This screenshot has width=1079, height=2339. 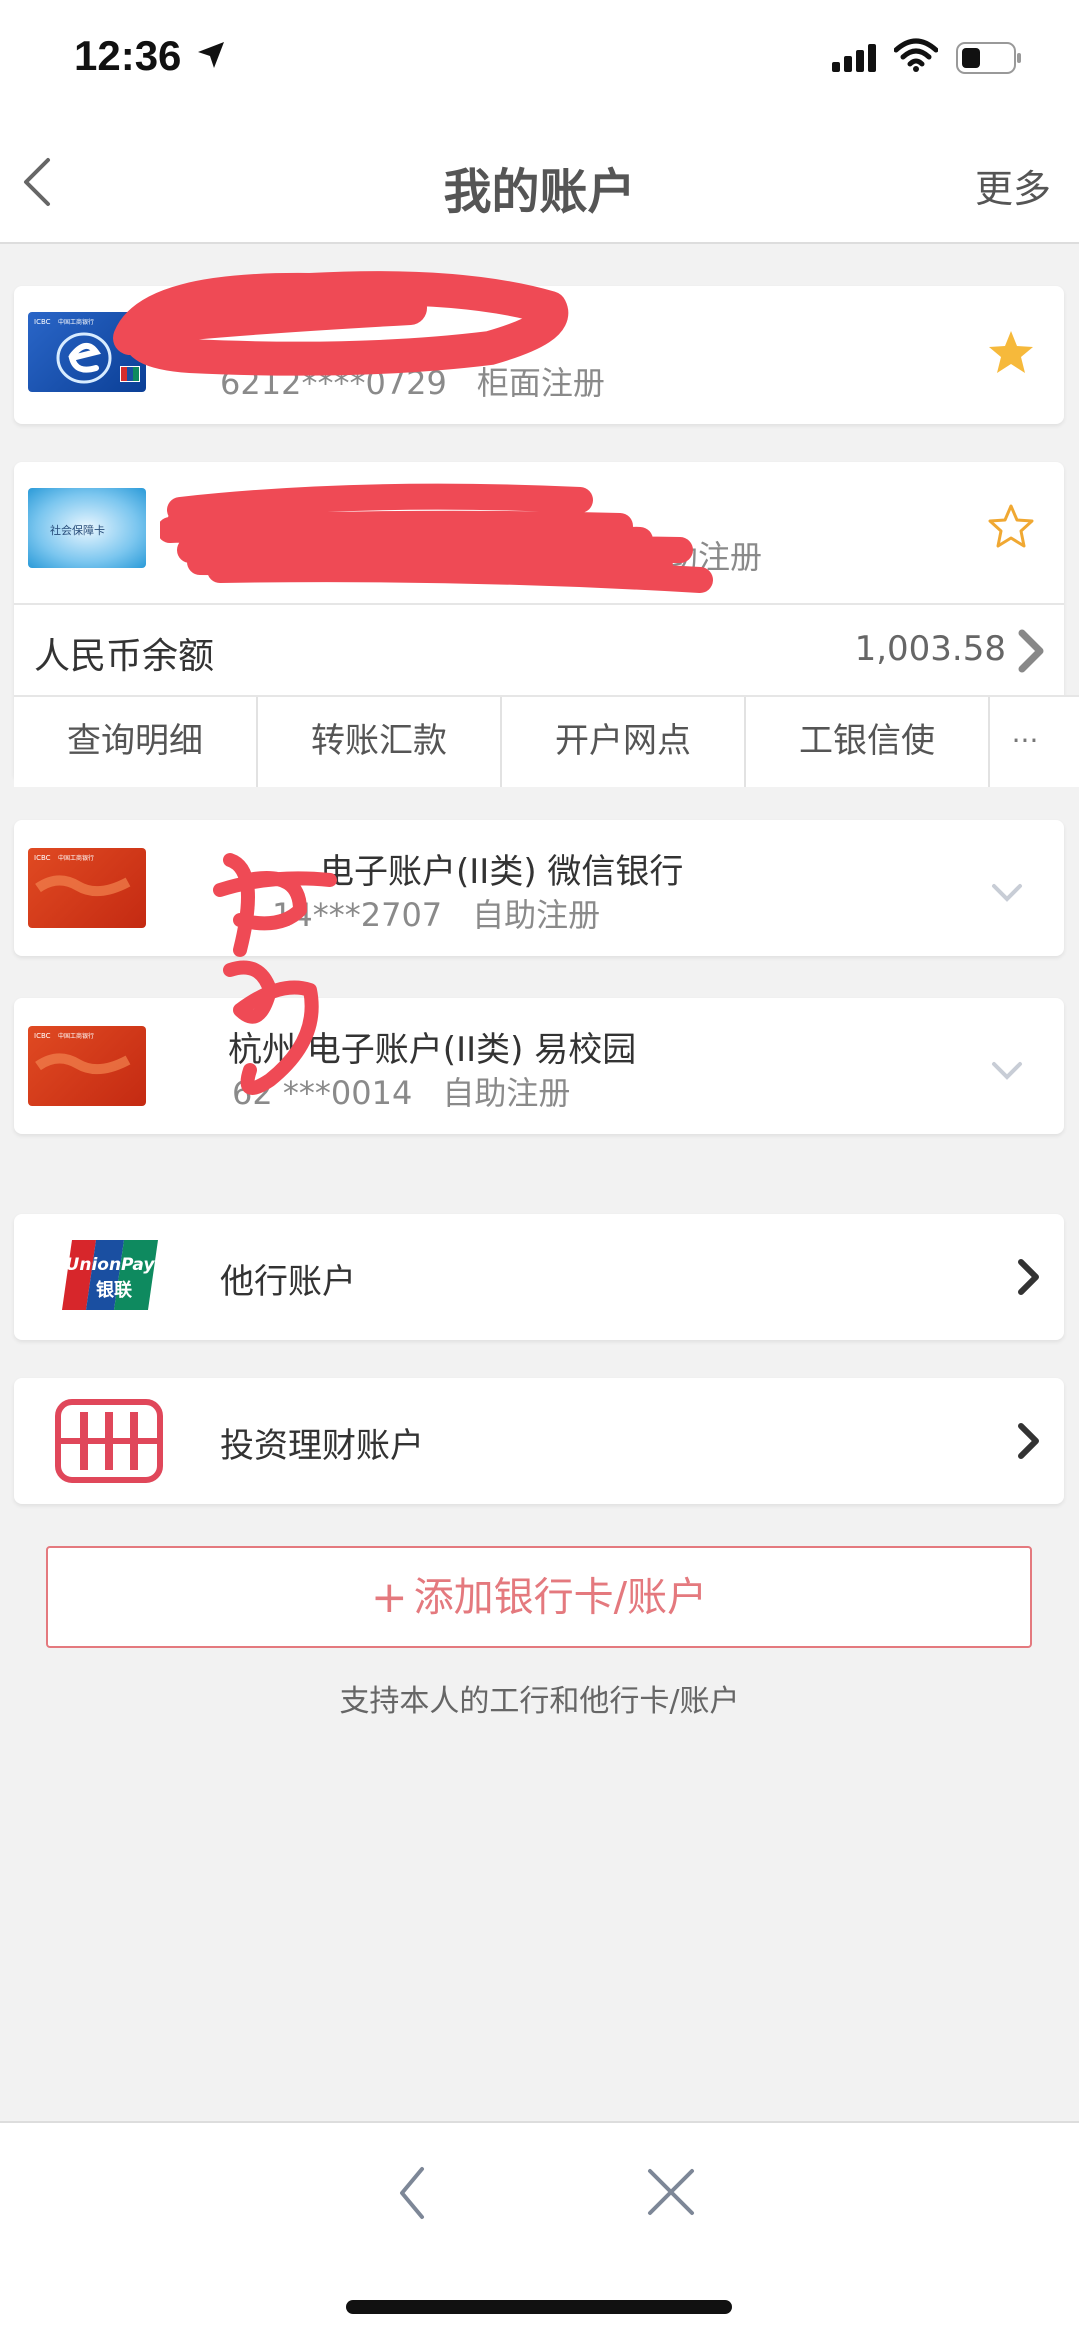 I want to click on investment-accounts-item: 投资理财账户, so click(x=539, y=1441).